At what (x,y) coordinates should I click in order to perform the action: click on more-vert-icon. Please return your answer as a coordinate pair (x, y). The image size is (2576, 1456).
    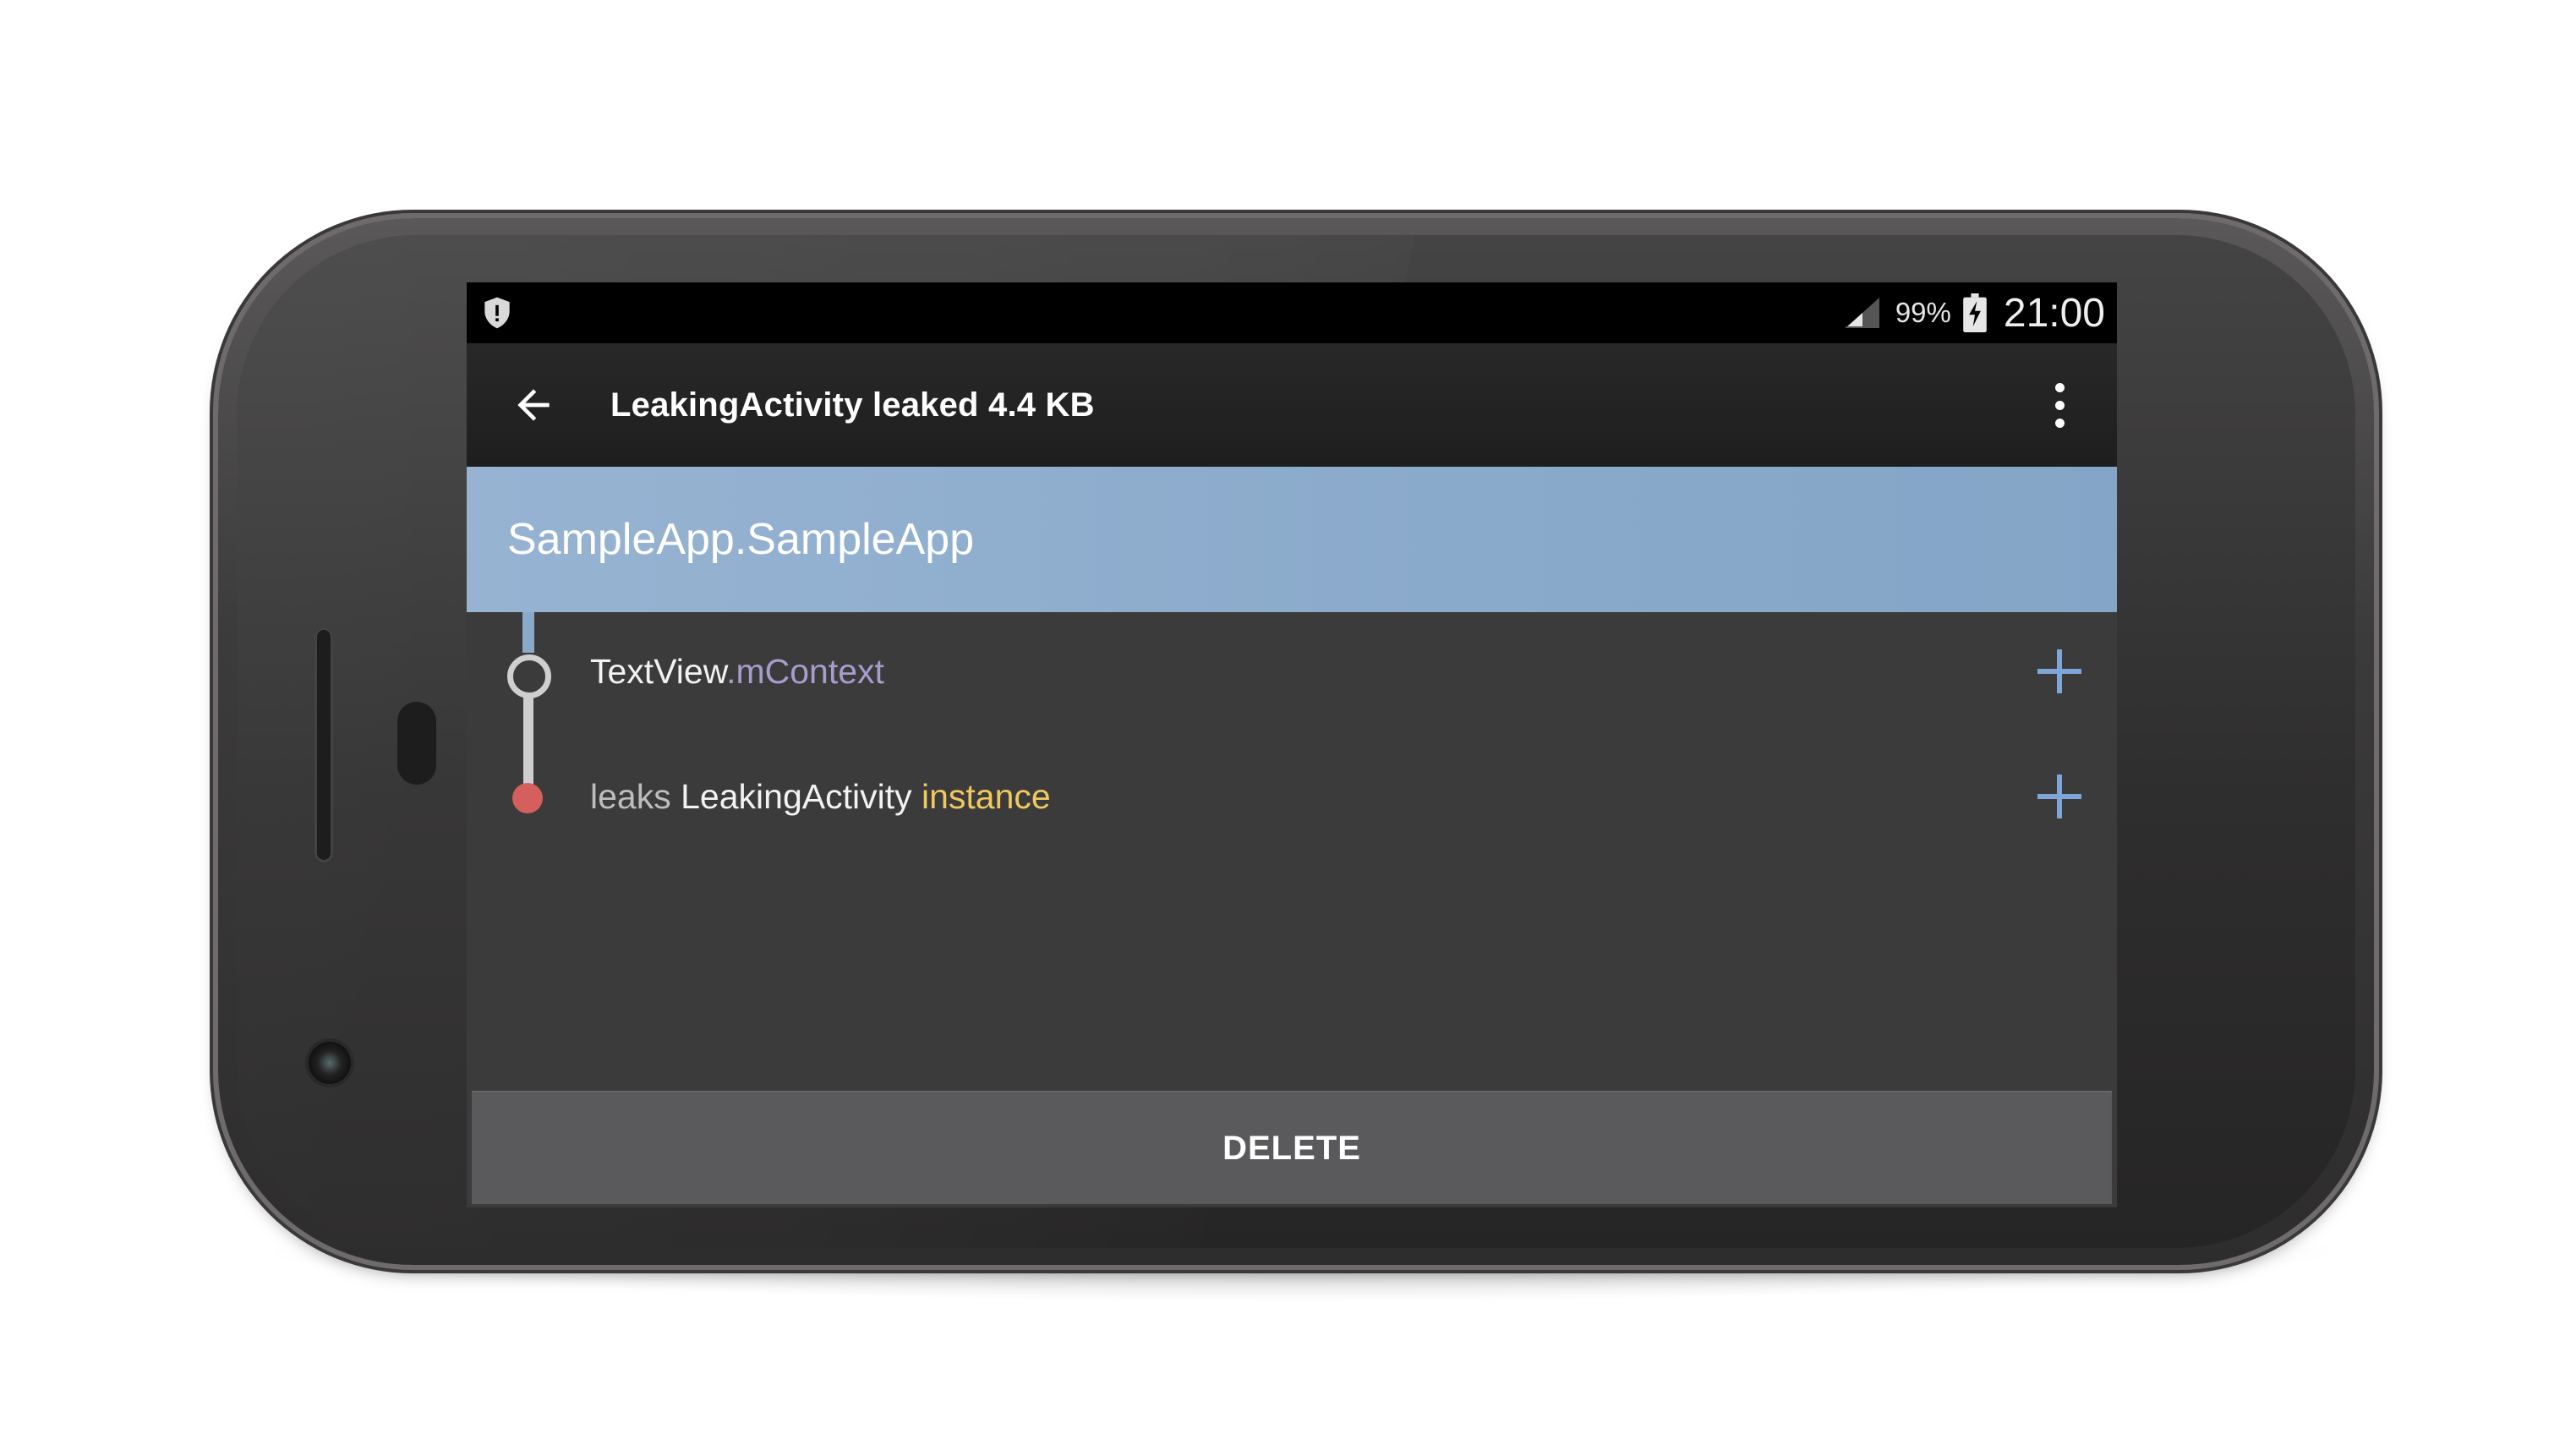
    Looking at the image, I should click on (2059, 387).